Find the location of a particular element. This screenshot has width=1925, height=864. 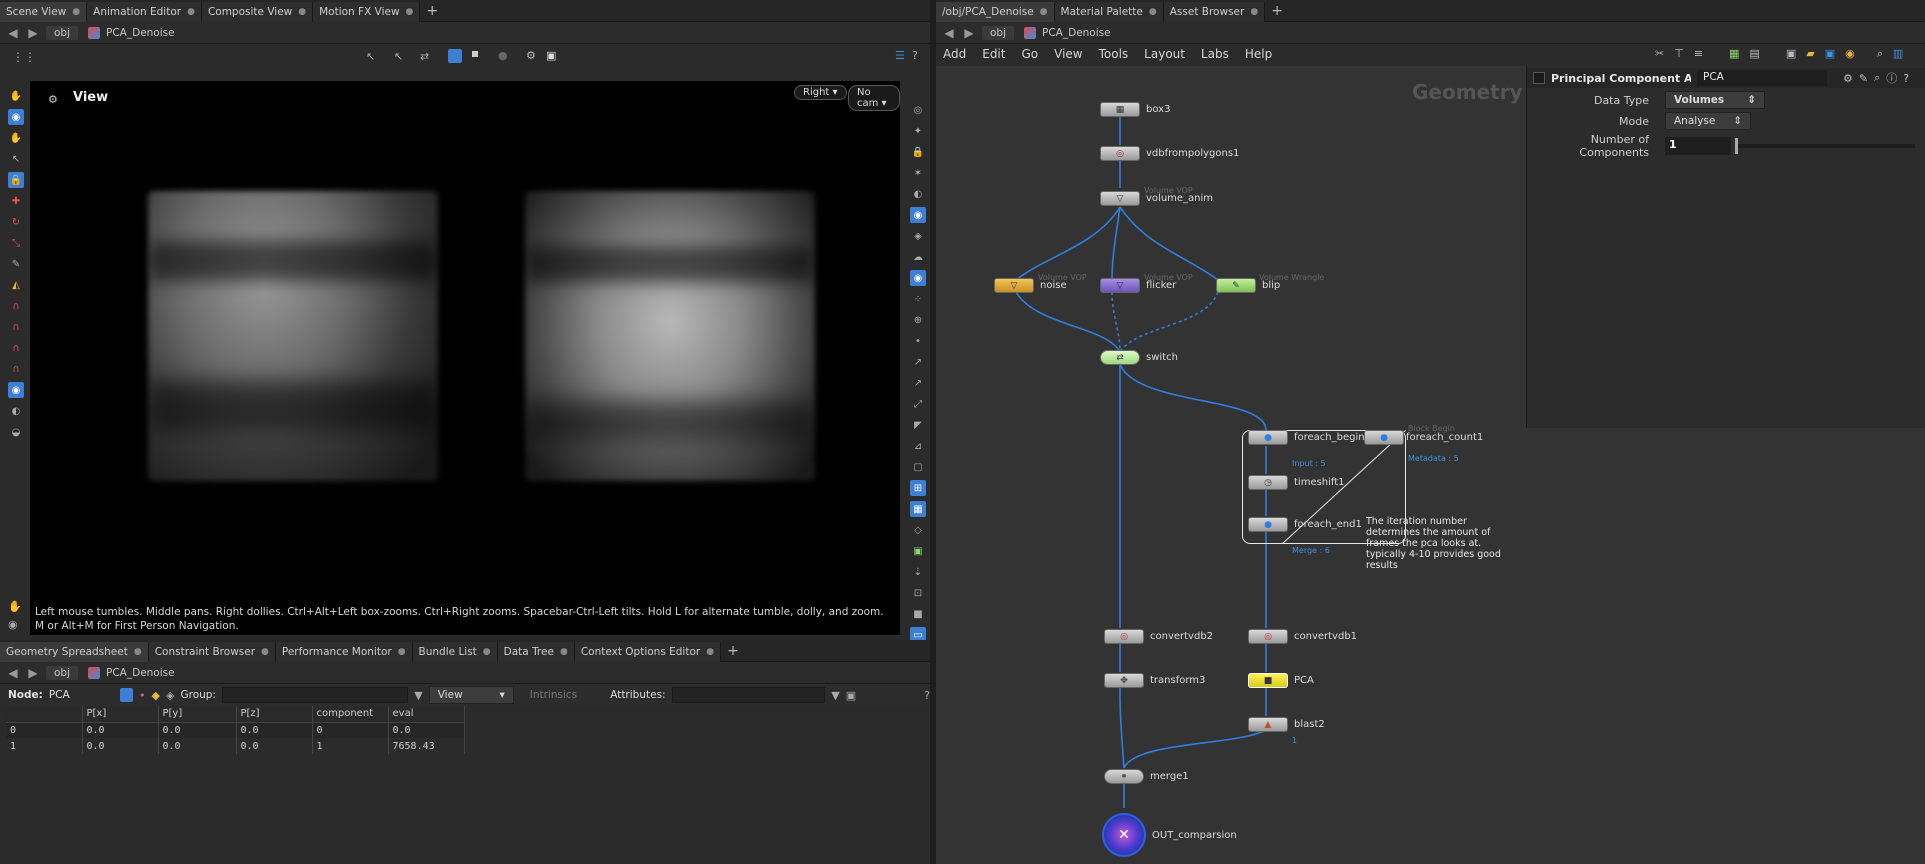

network-box-icon: ▣ is located at coordinates (1830, 54).